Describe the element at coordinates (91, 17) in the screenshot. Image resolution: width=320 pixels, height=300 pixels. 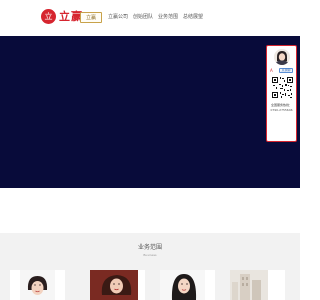
I see `nav-item-home: 立赢` at that location.